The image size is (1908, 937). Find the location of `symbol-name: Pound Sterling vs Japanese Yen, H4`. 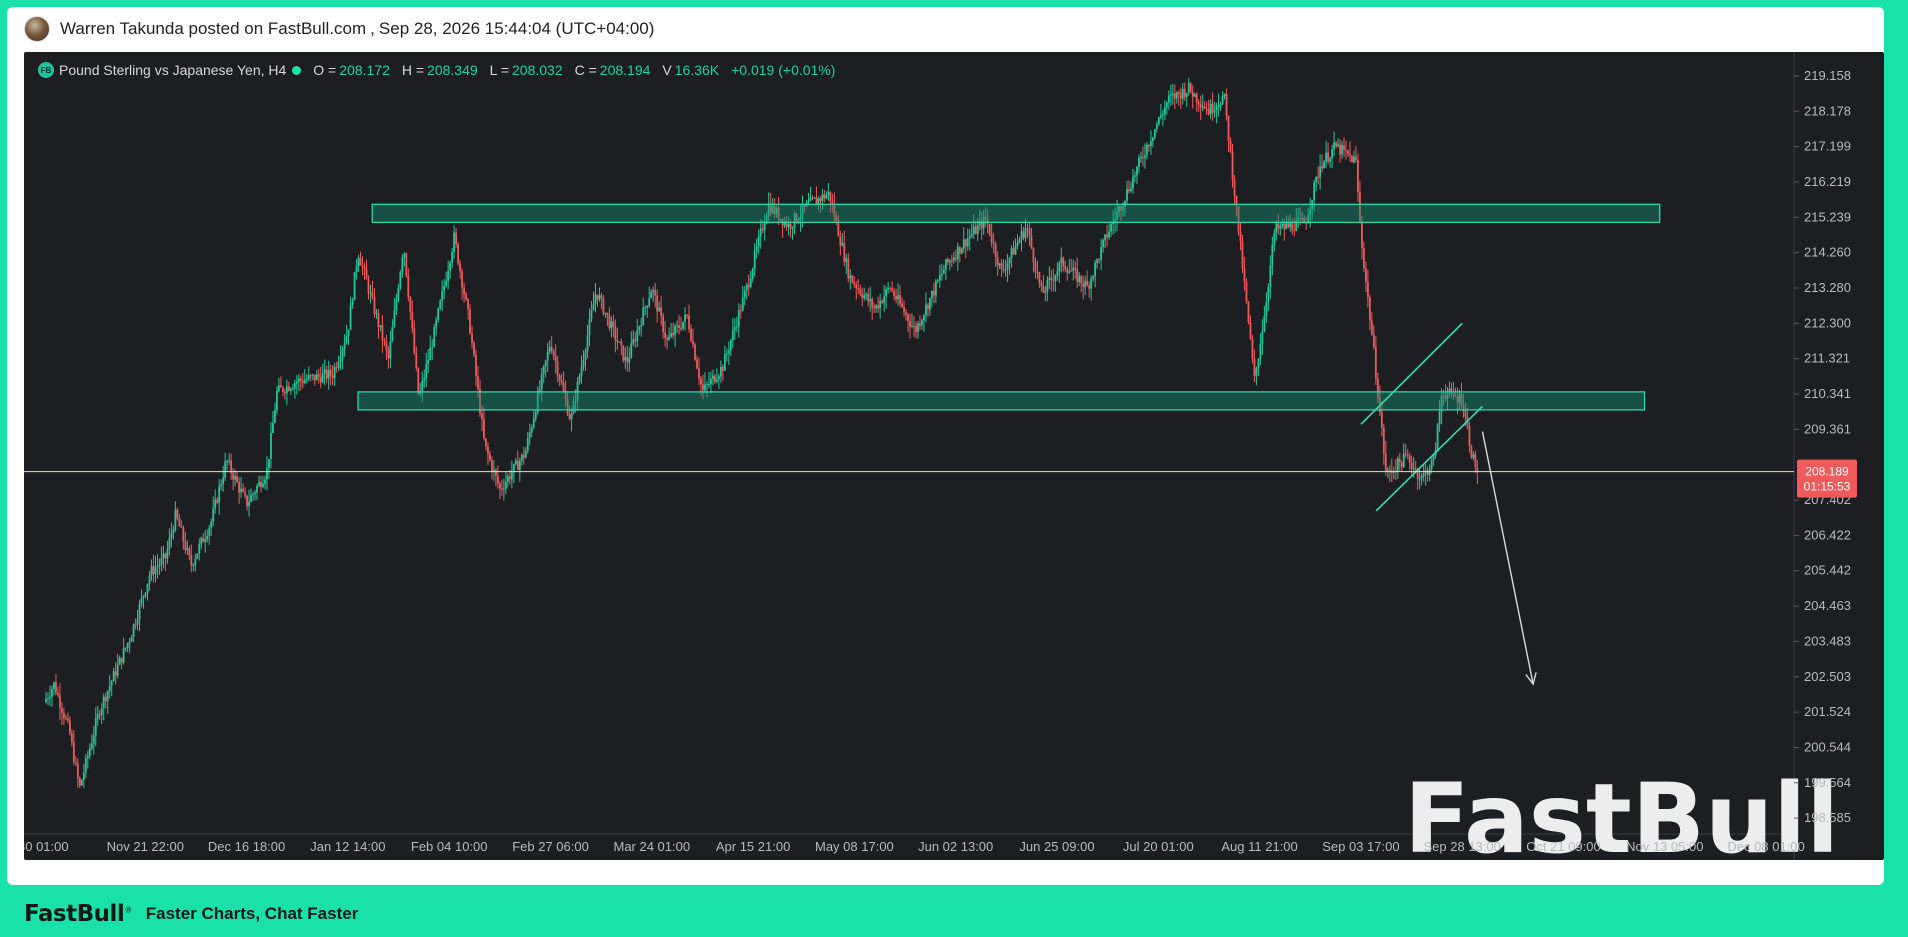

symbol-name: Pound Sterling vs Japanese Yen, H4 is located at coordinates (172, 70).